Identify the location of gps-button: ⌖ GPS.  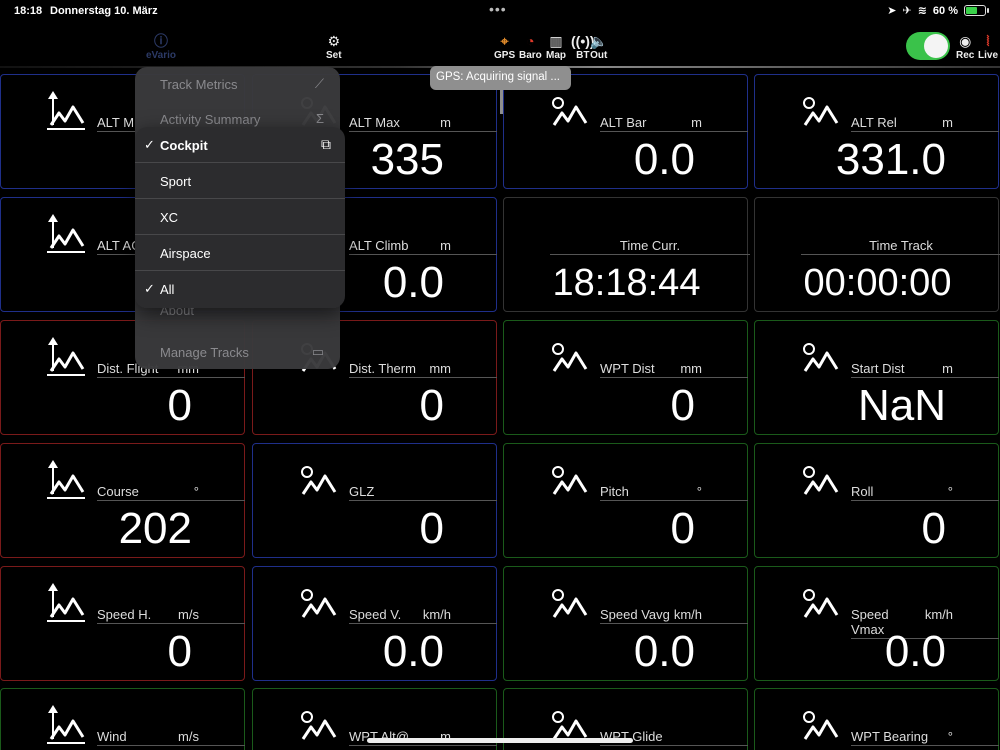
(504, 46).